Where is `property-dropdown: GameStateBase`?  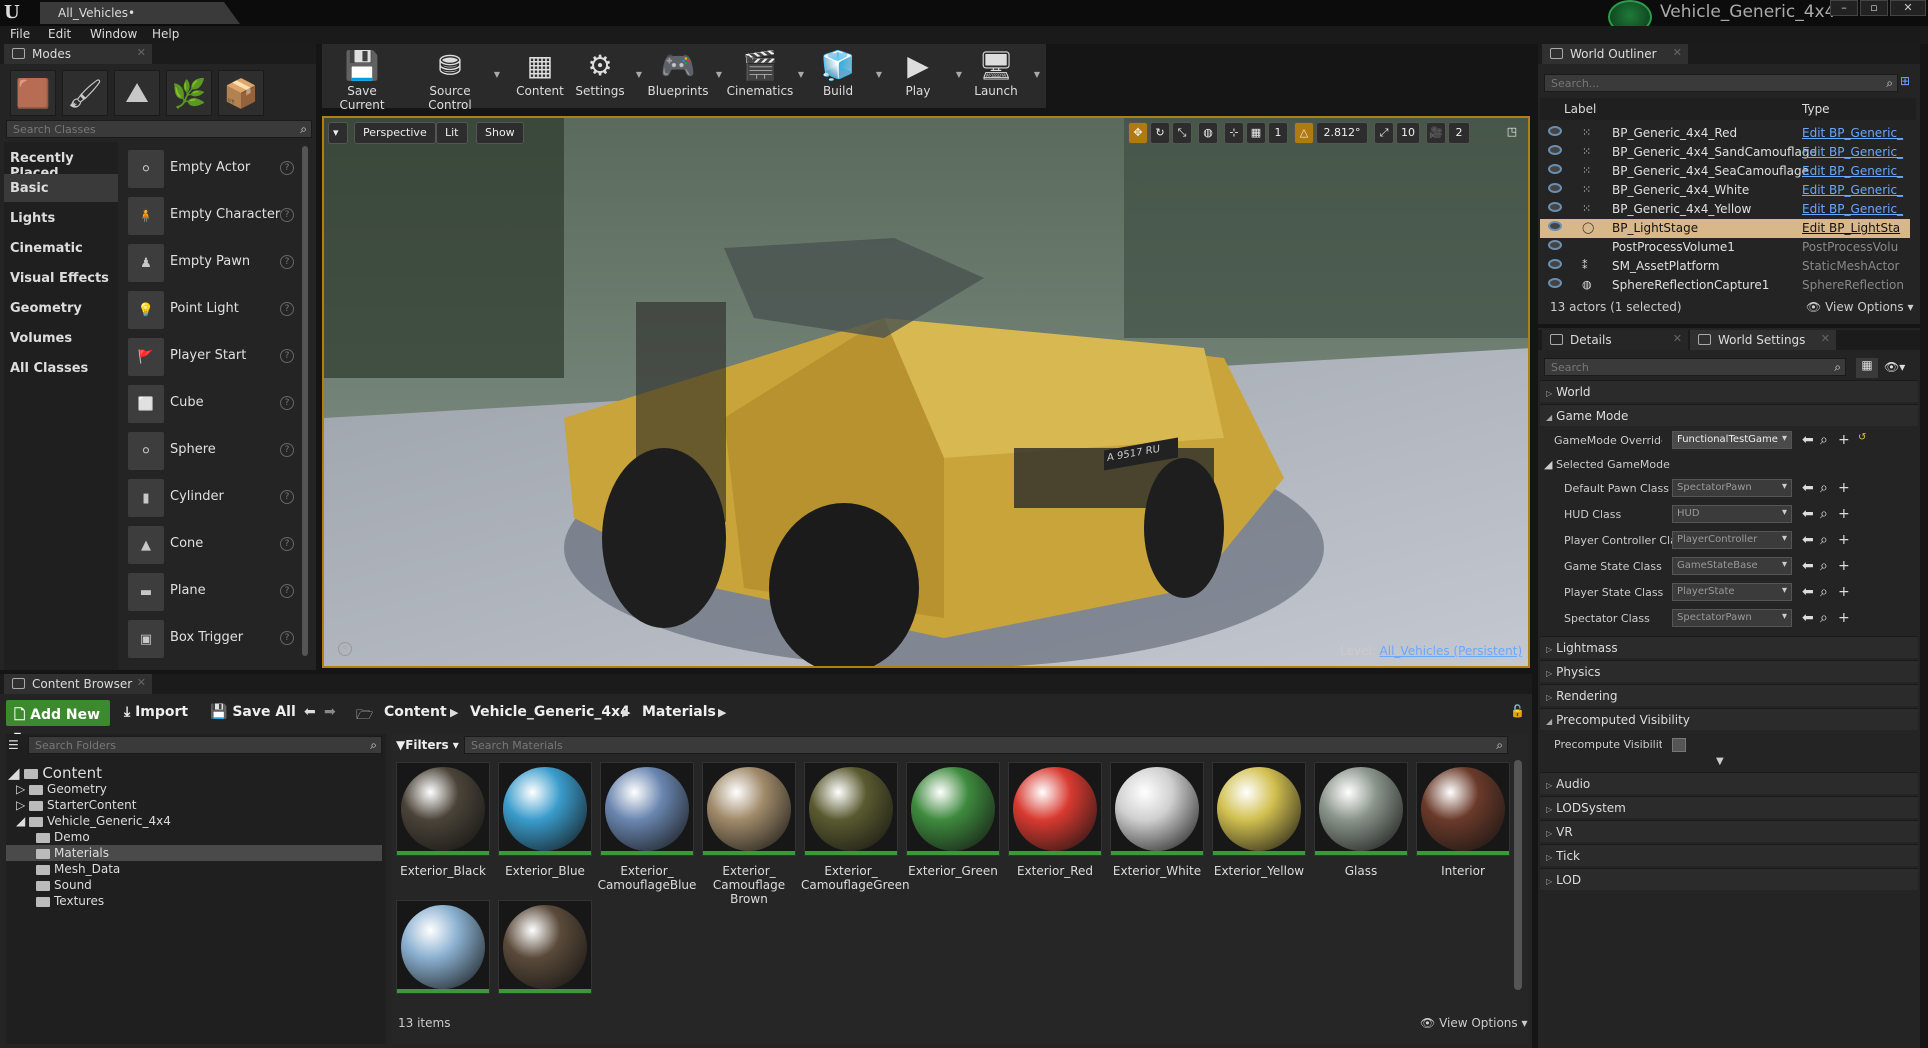
property-dropdown: GameStateBase is located at coordinates (1732, 566).